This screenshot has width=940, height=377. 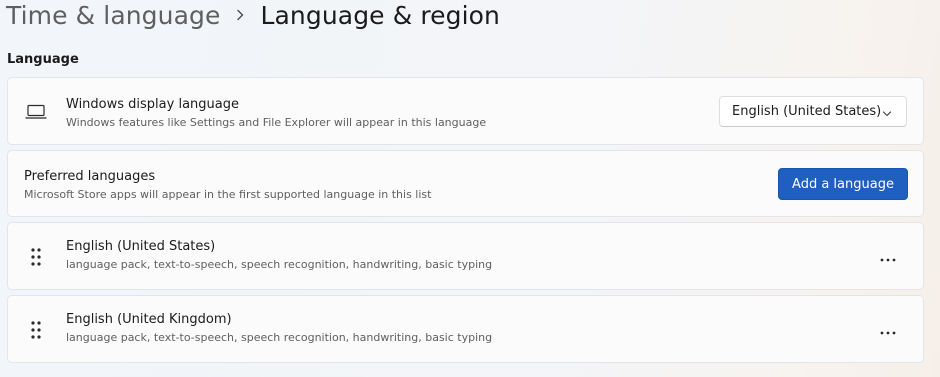 I want to click on display-language-title: Windows display language, so click(x=152, y=104).